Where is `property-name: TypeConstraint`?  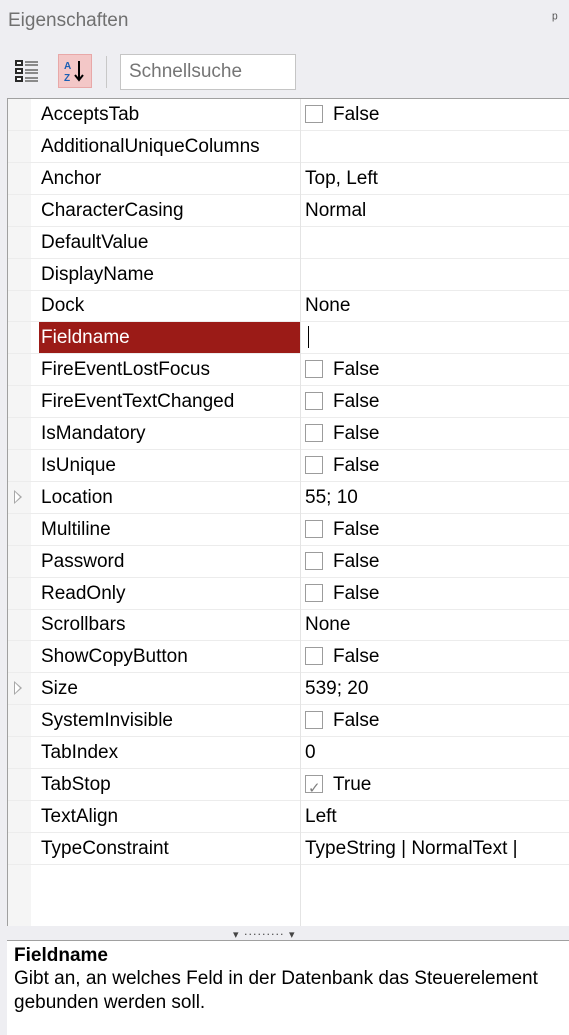 property-name: TypeConstraint is located at coordinates (171, 848).